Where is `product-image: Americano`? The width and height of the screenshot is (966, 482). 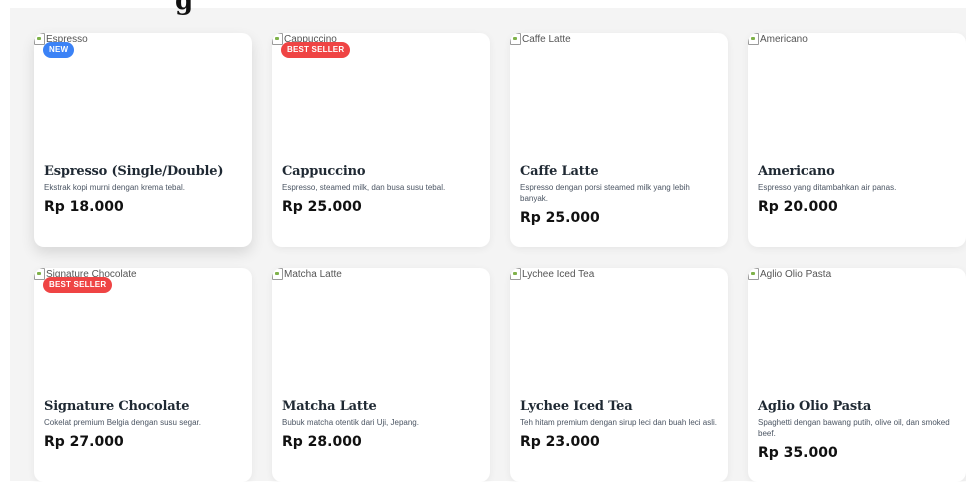 product-image: Americano is located at coordinates (857, 95).